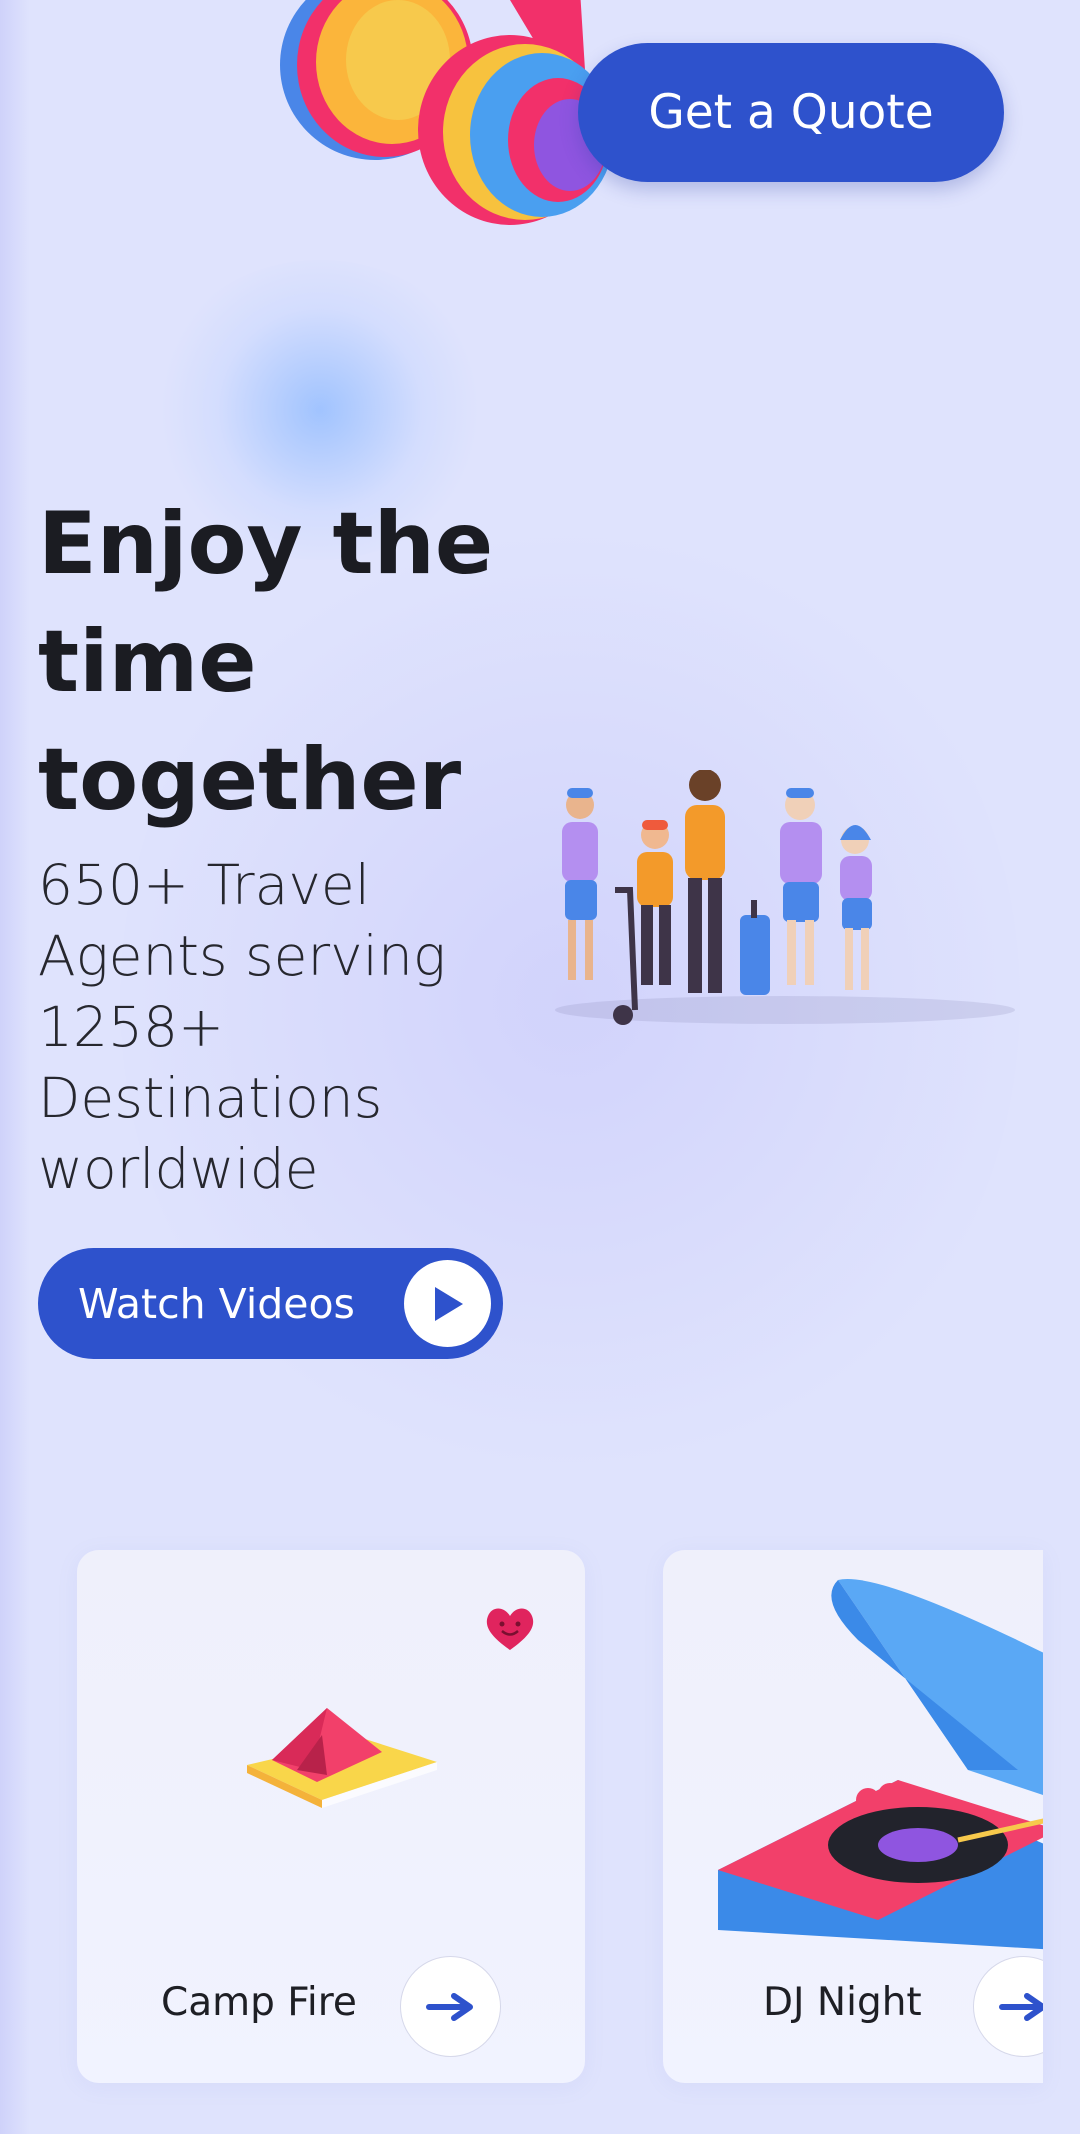 The height and width of the screenshot is (2134, 1080). Describe the element at coordinates (259, 2002) in the screenshot. I see `card-title: Camp Fire` at that location.